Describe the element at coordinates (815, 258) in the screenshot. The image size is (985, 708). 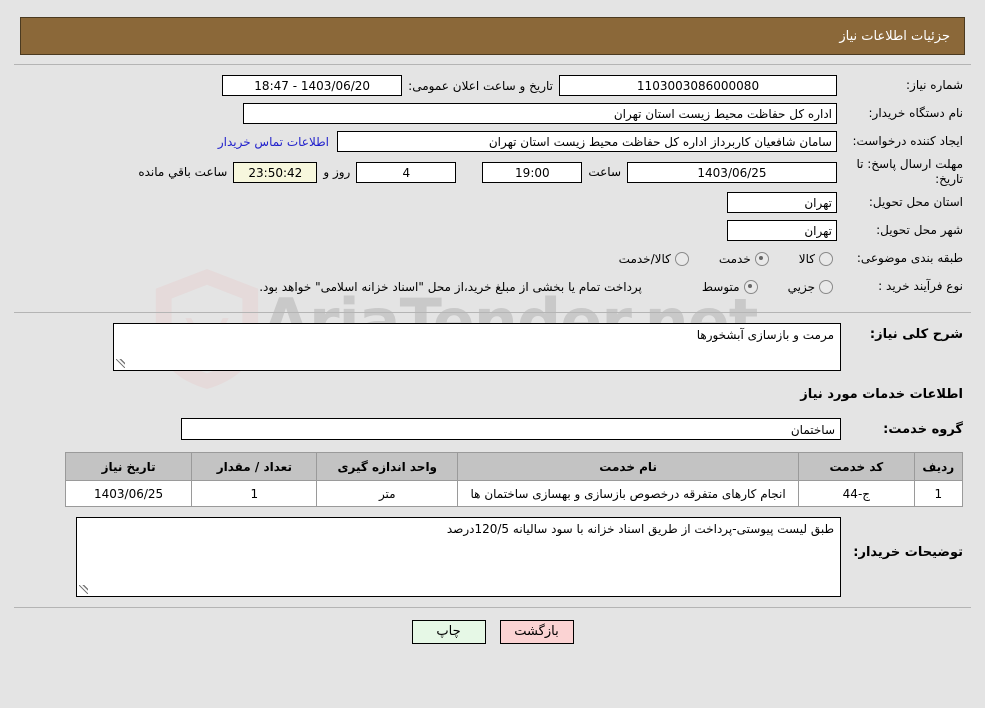
I see `category-option-kala: کالا` at that location.